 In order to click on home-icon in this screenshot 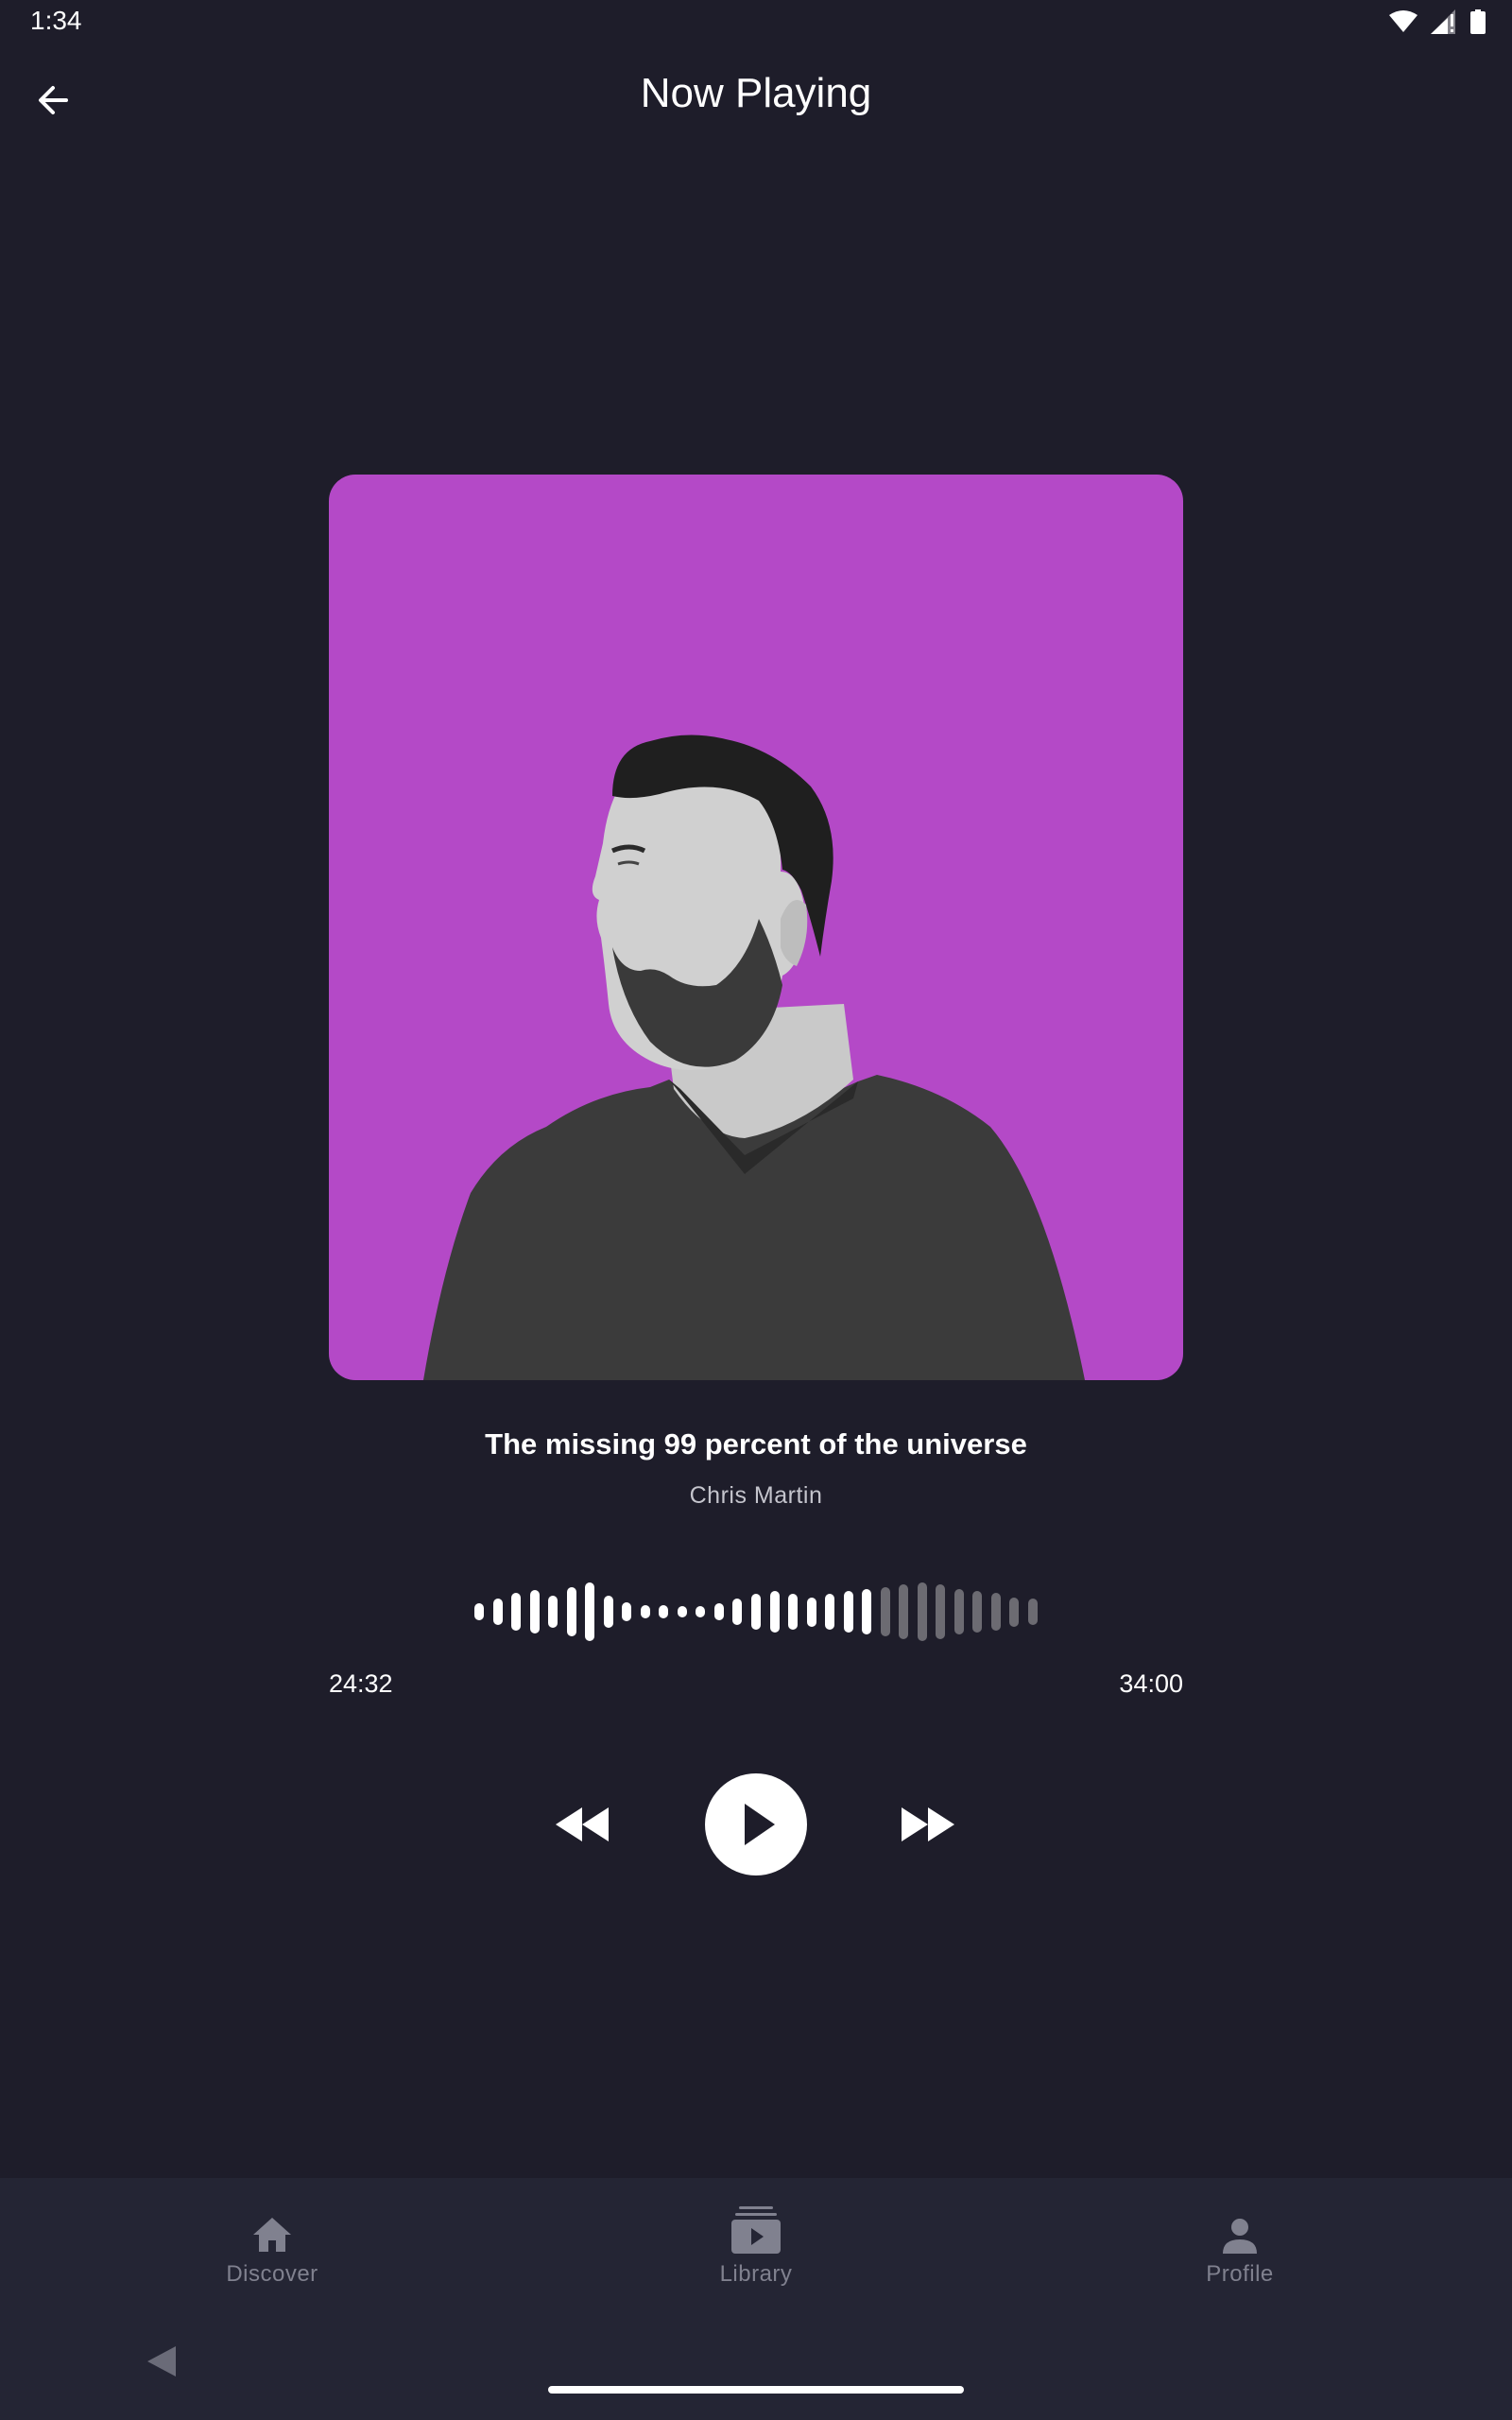, I will do `click(272, 2235)`.